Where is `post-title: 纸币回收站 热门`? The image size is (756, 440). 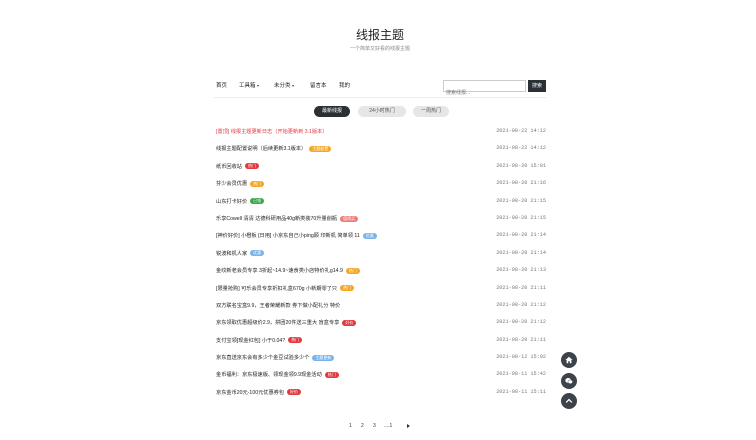 post-title: 纸币回收站 热门 is located at coordinates (237, 166).